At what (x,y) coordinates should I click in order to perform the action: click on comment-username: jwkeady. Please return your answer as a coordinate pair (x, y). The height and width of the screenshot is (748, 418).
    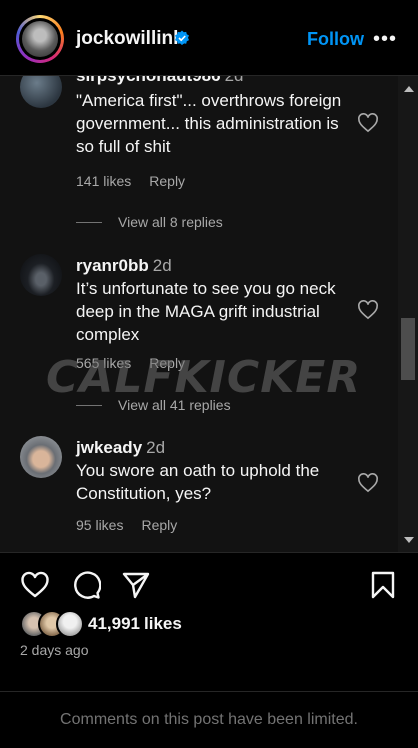
    Looking at the image, I should click on (109, 447).